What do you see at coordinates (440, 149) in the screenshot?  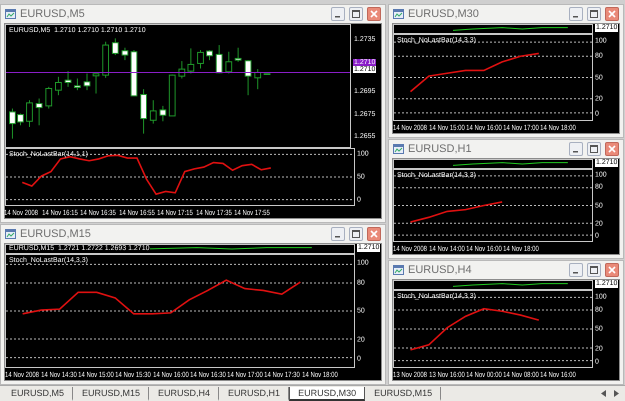 I see `window-title: EURUSD,H1` at bounding box center [440, 149].